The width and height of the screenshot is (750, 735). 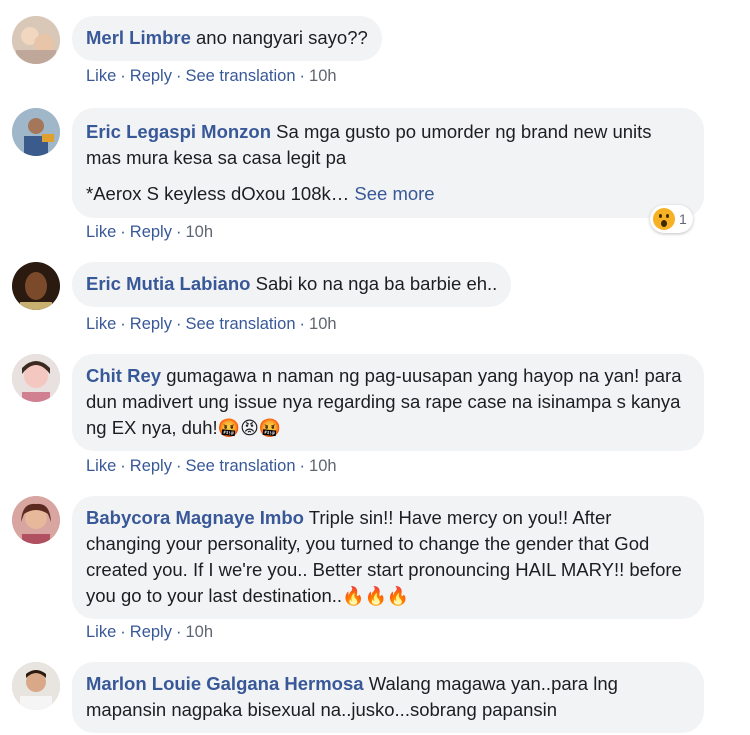 What do you see at coordinates (195, 517) in the screenshot?
I see `comment-author: Babycora Magnaye Imbo` at bounding box center [195, 517].